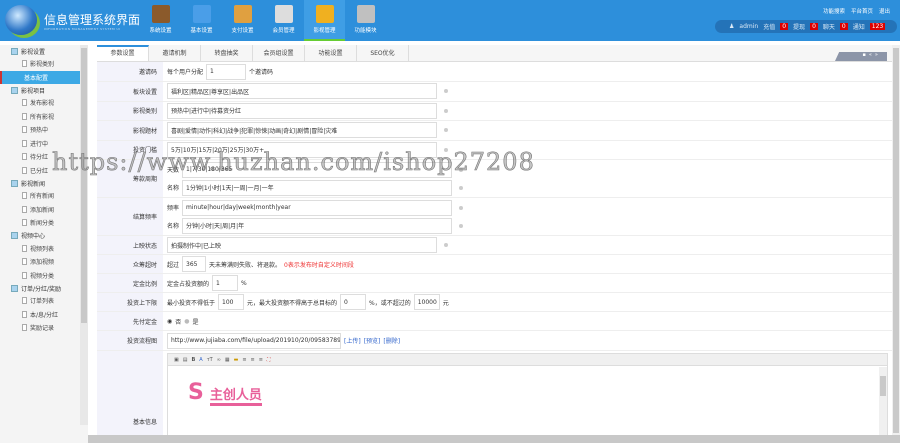  What do you see at coordinates (883, 386) in the screenshot?
I see `editor-scroll-thumb` at bounding box center [883, 386].